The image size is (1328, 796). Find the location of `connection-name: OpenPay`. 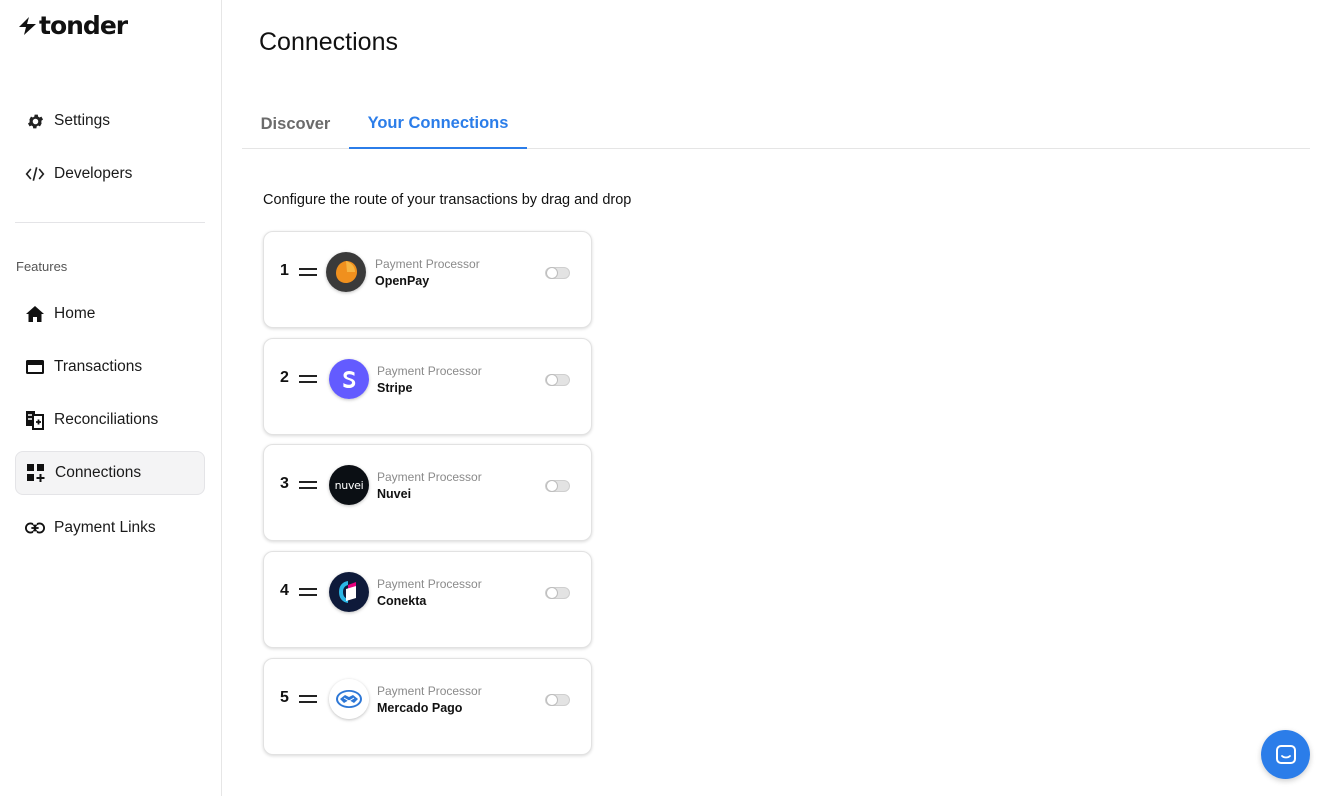

connection-name: OpenPay is located at coordinates (402, 281).